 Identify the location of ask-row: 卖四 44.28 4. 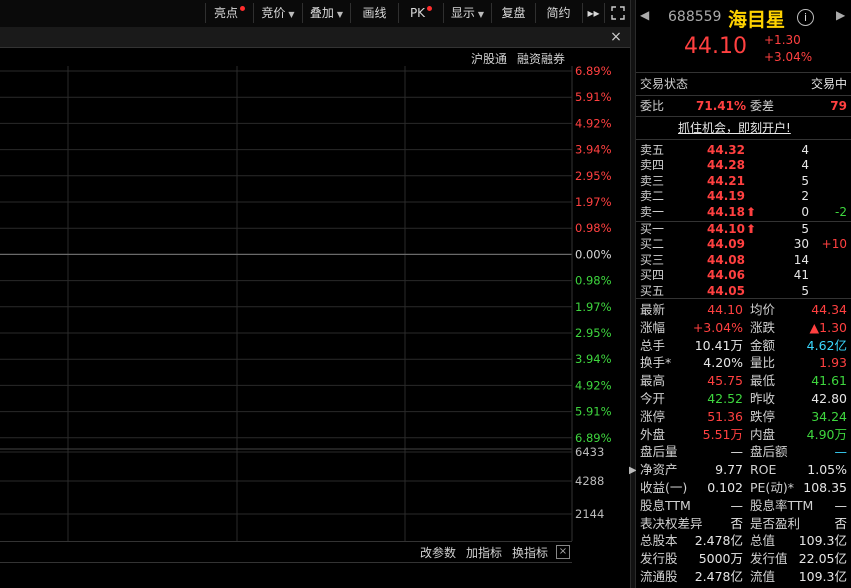
(743, 165).